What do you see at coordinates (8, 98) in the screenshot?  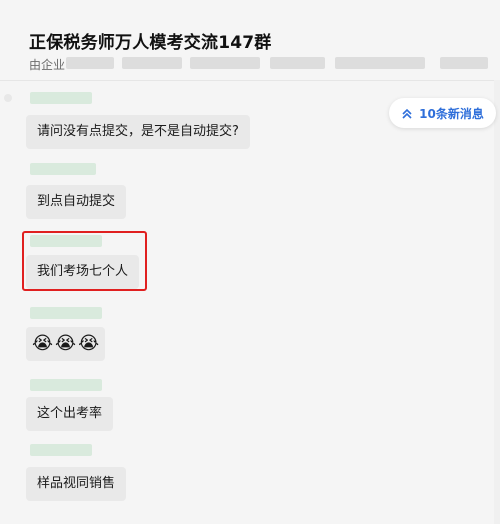 I see `gutter-dot` at bounding box center [8, 98].